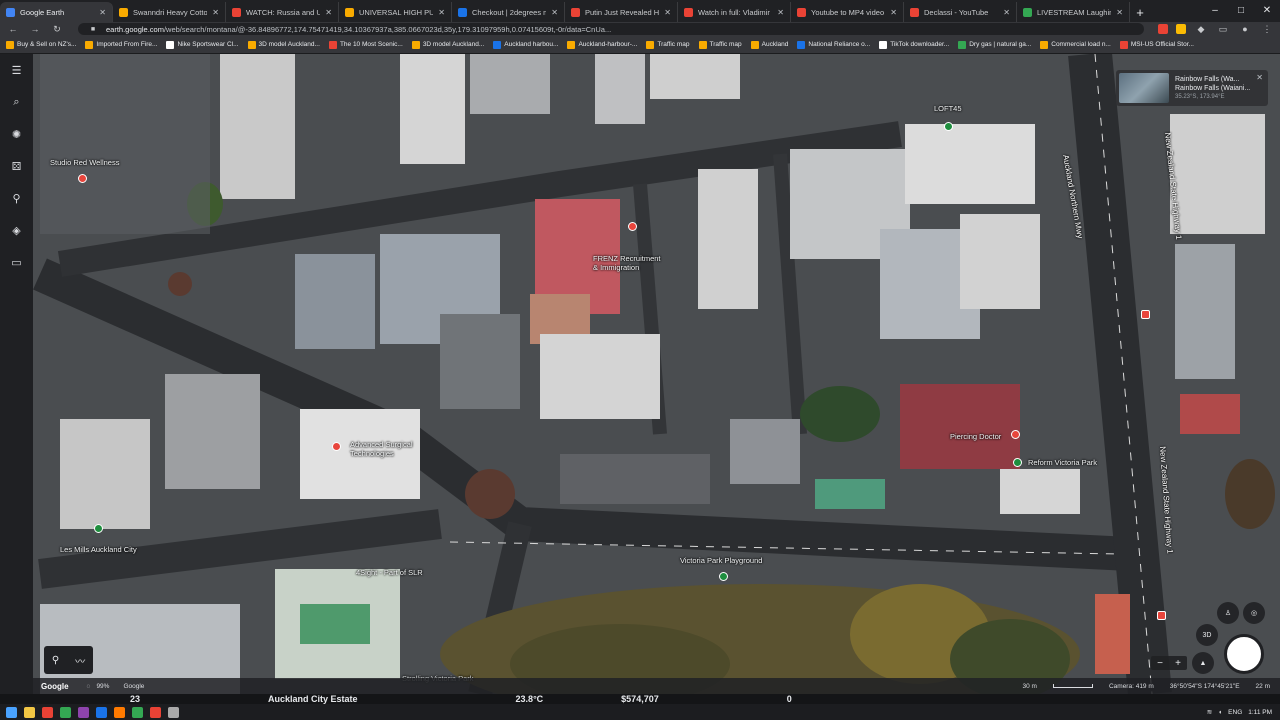 The image size is (1280, 720). Describe the element at coordinates (133, 686) in the screenshot. I see `imagery-credit: Google` at that location.